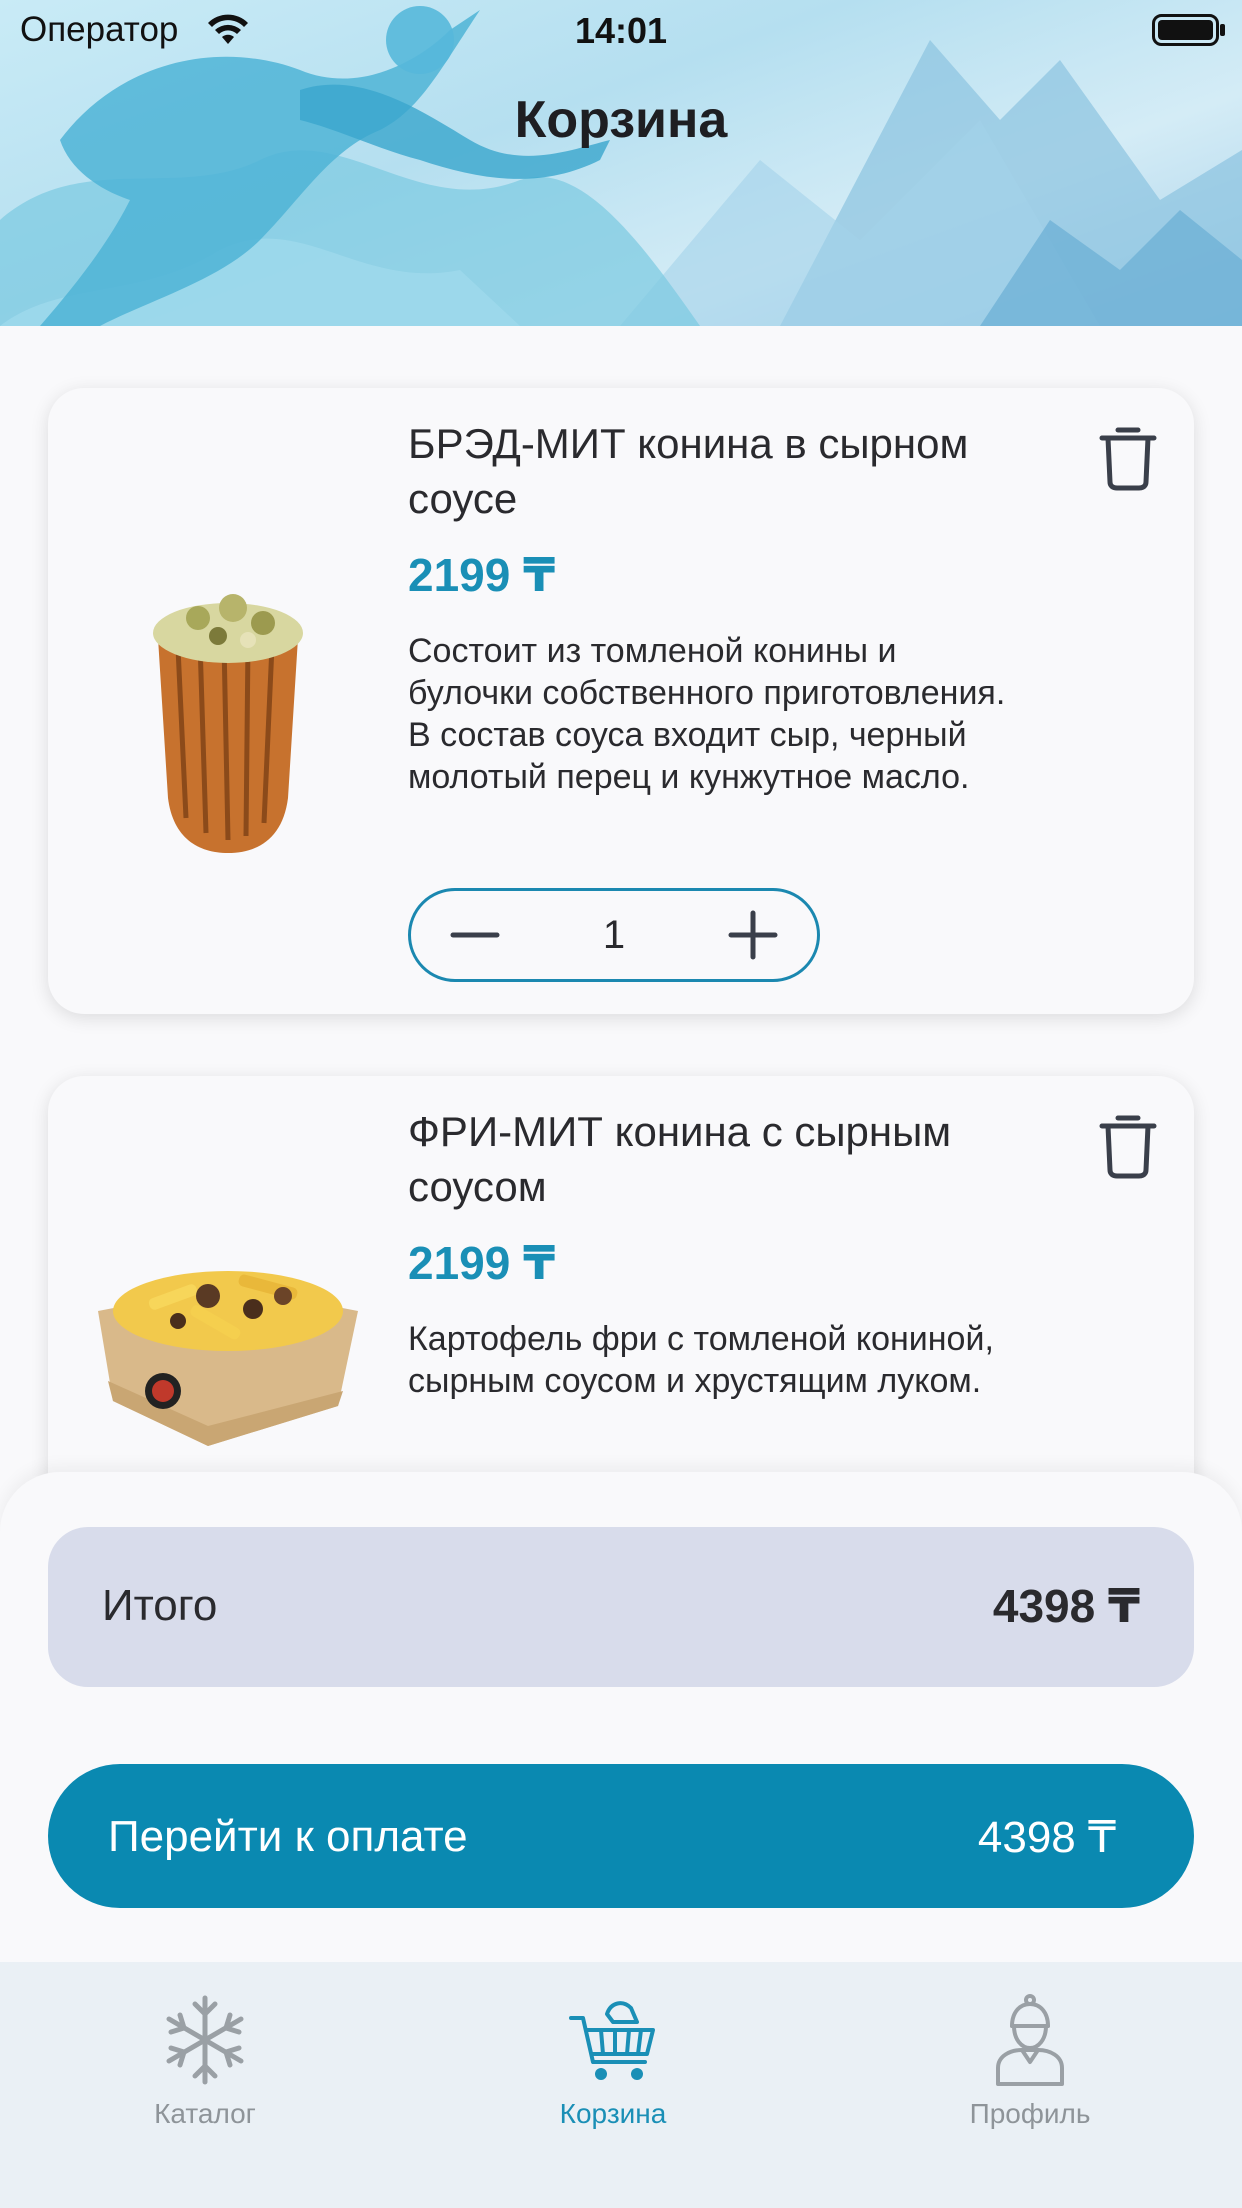 This screenshot has height=2208, width=1242. Describe the element at coordinates (688, 471) in the screenshot. I see `item-title: БРЭД-МИТ конина в сырном соусе` at that location.